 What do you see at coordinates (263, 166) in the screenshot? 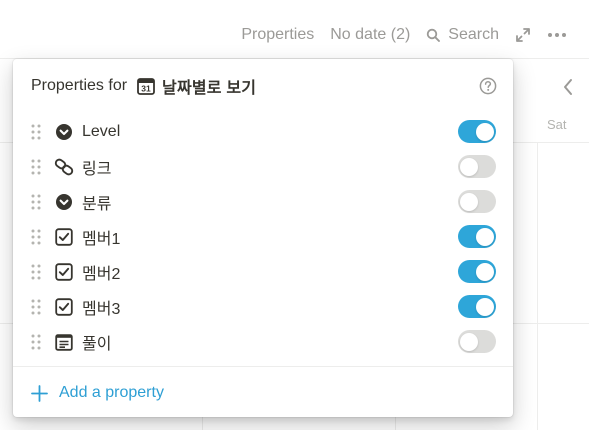
I see `property-row: 링크` at bounding box center [263, 166].